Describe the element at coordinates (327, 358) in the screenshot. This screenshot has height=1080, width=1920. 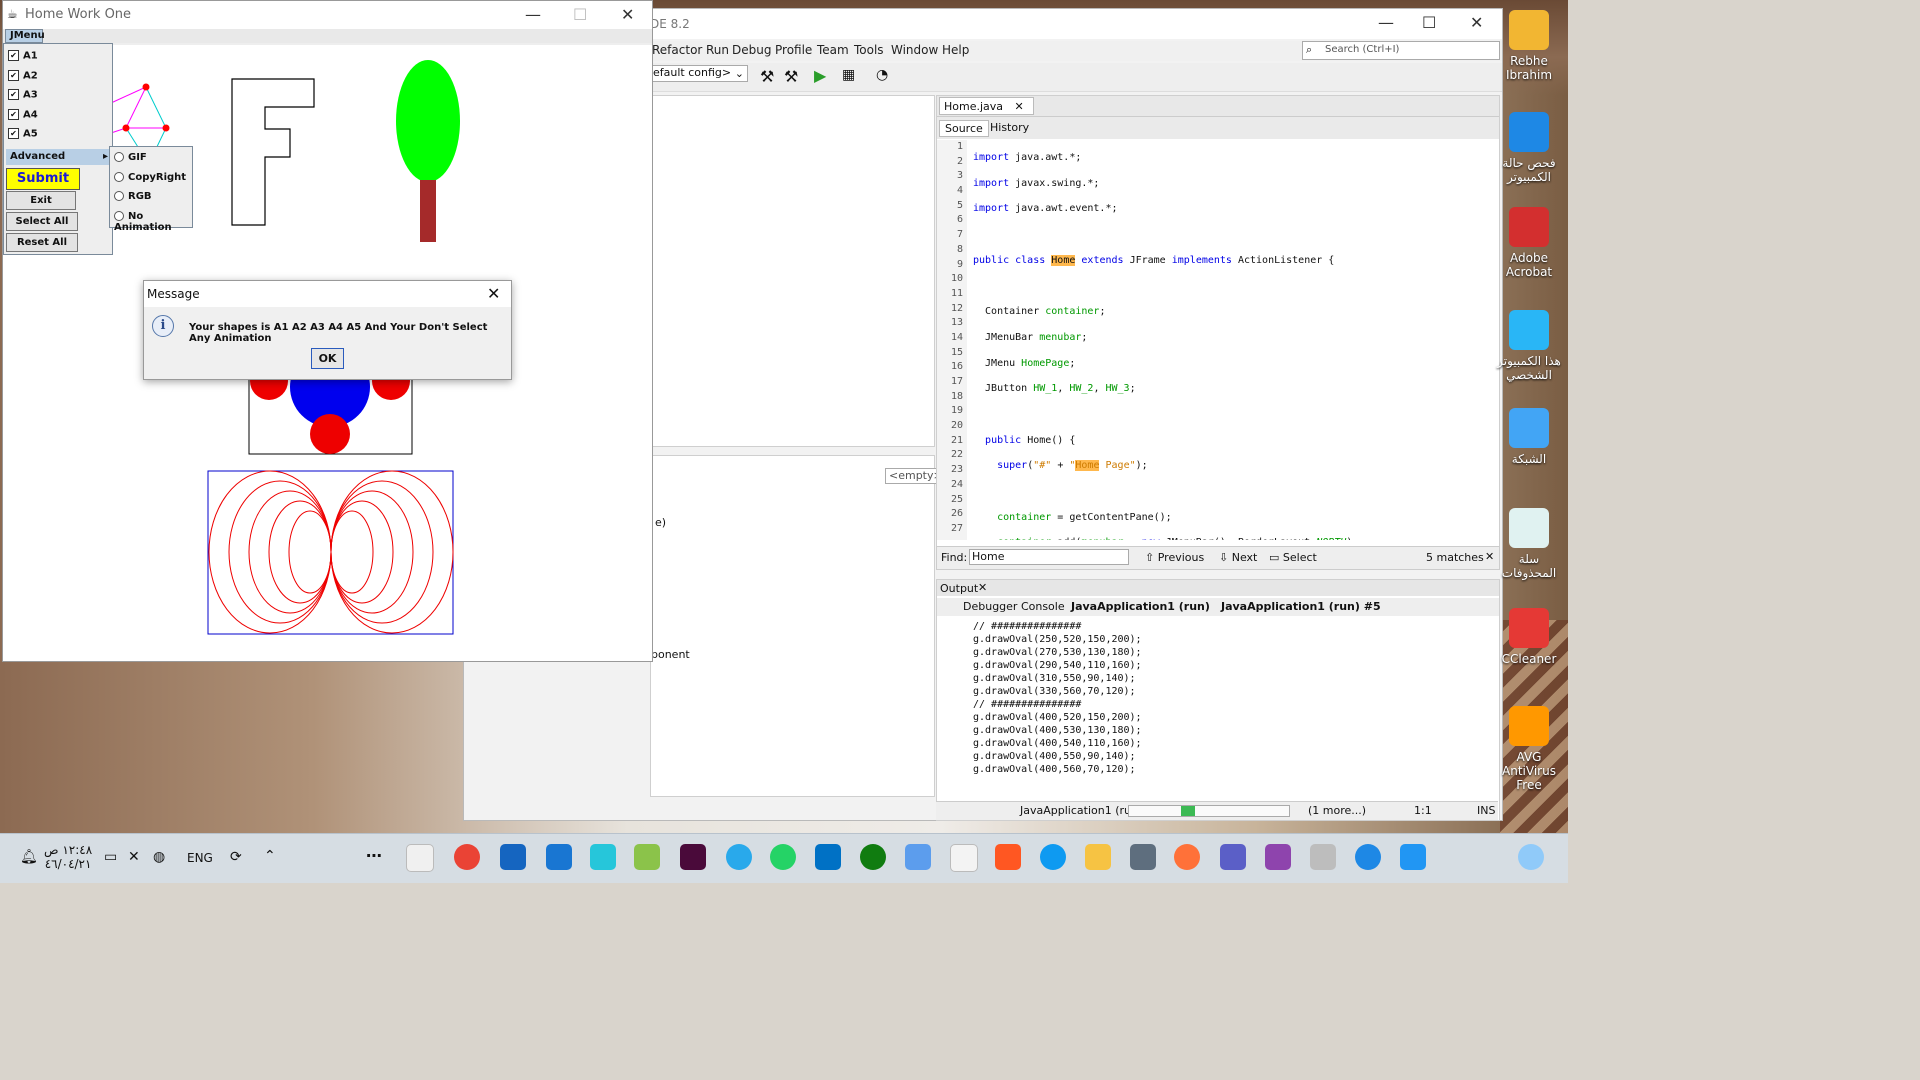
I see `ok-button: OK` at that location.